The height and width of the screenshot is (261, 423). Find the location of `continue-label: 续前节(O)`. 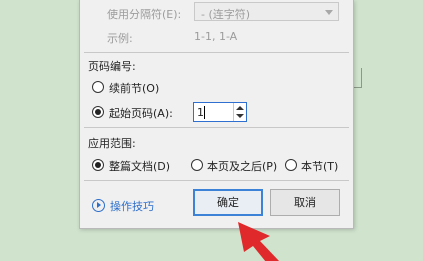

continue-label: 续前节(O) is located at coordinates (134, 88).